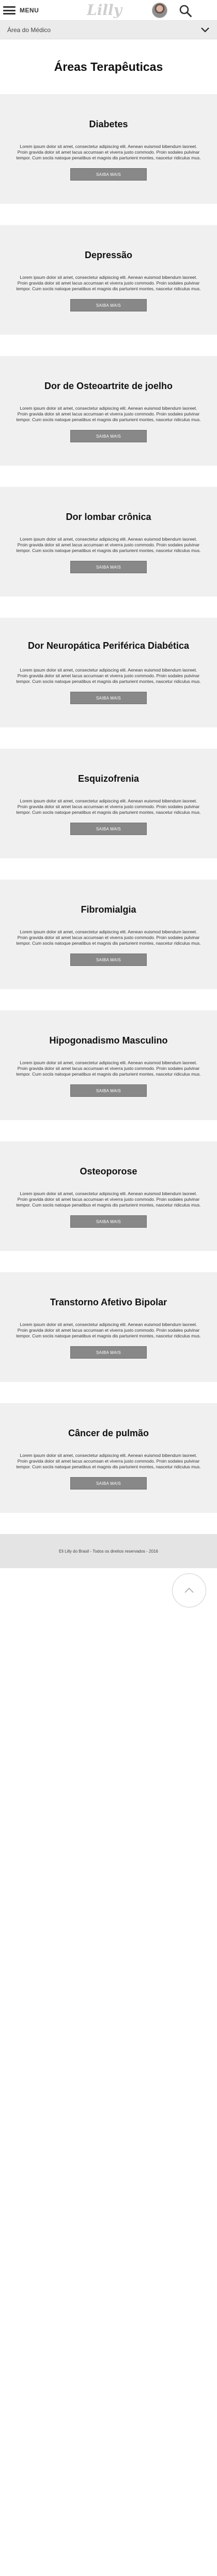 This screenshot has width=217, height=2576. Describe the element at coordinates (109, 386) in the screenshot. I see `area-title: Dor de Osteoartrite de joelho` at that location.